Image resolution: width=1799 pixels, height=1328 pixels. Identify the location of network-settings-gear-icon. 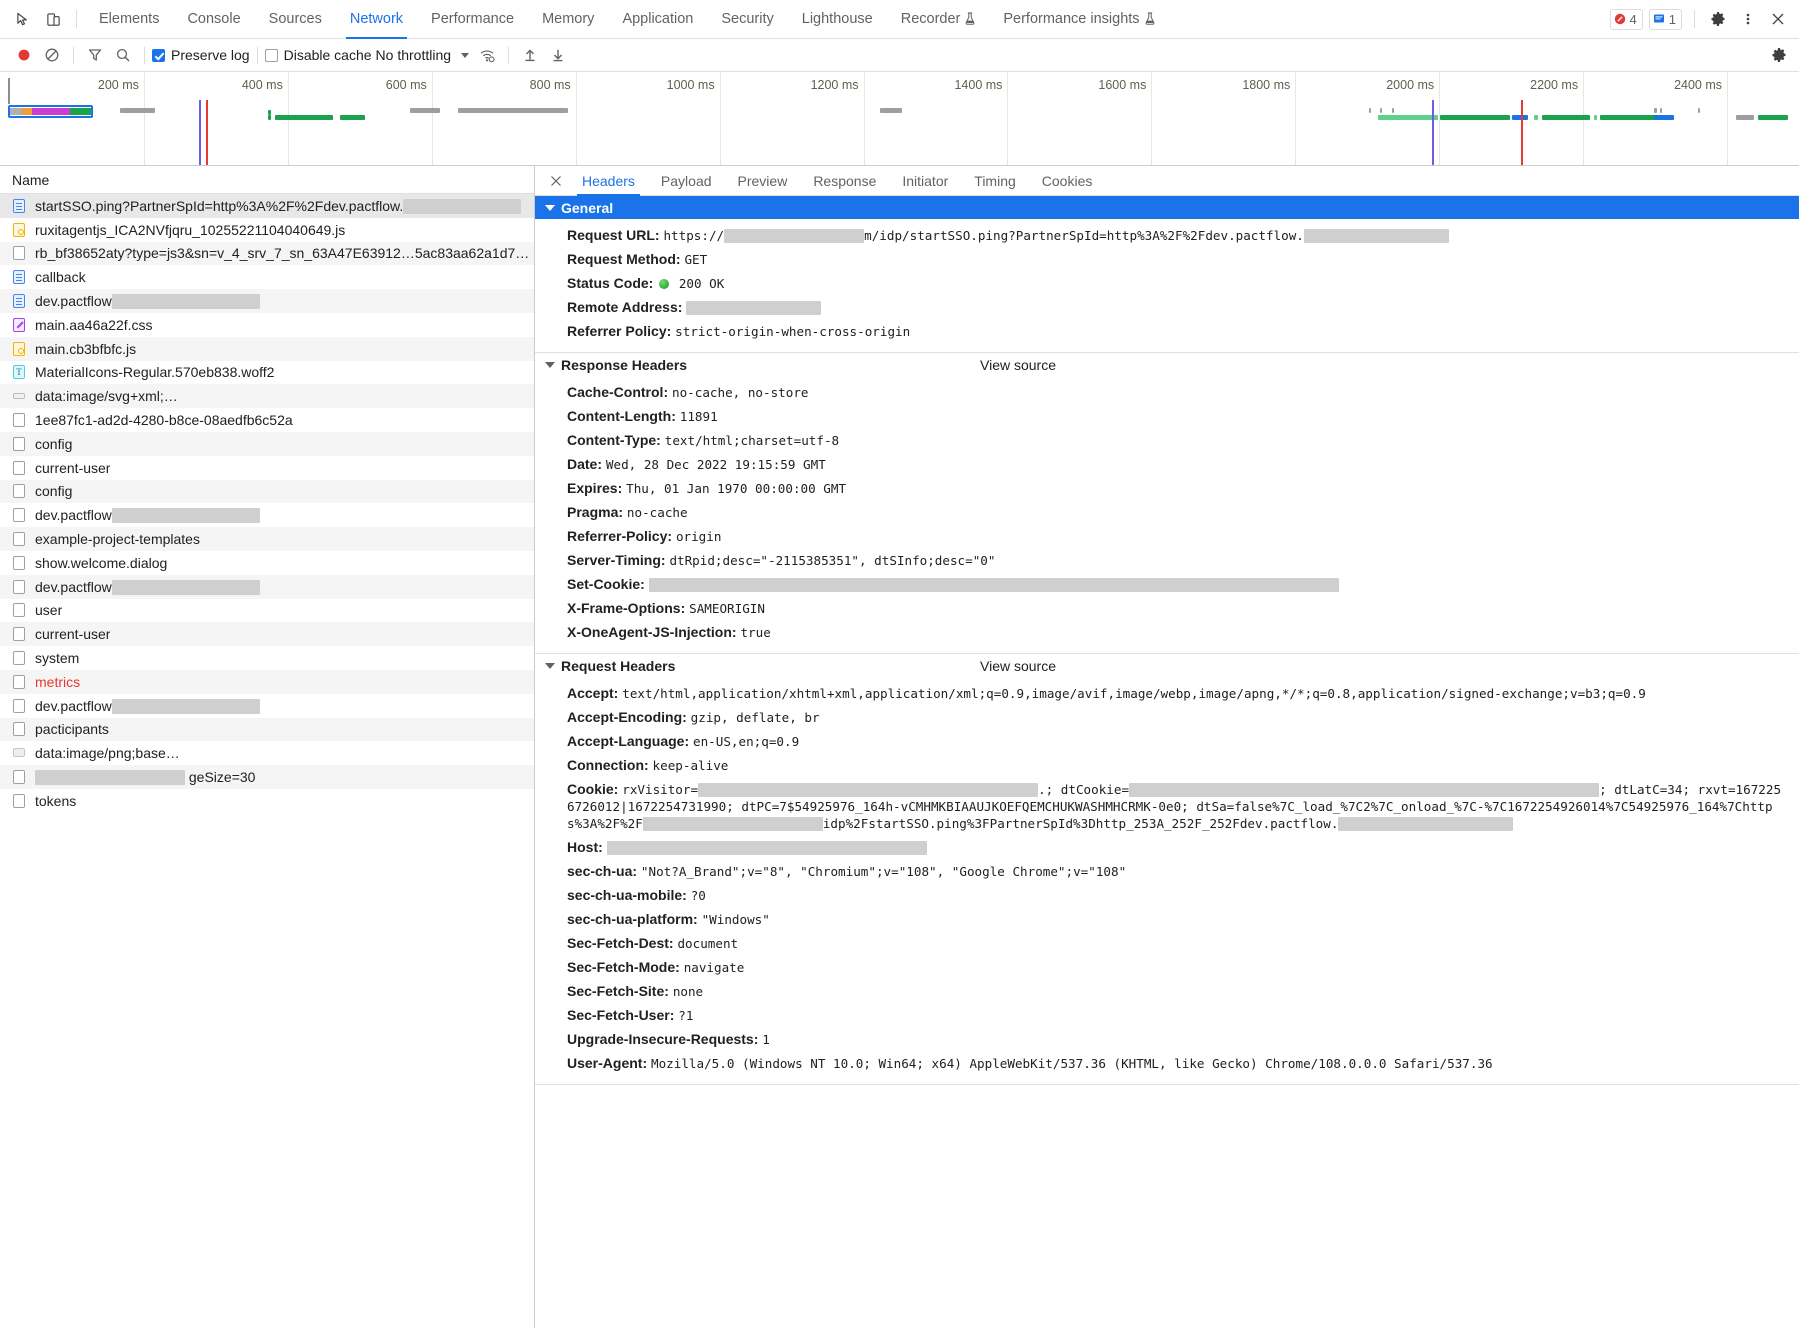
(1779, 55).